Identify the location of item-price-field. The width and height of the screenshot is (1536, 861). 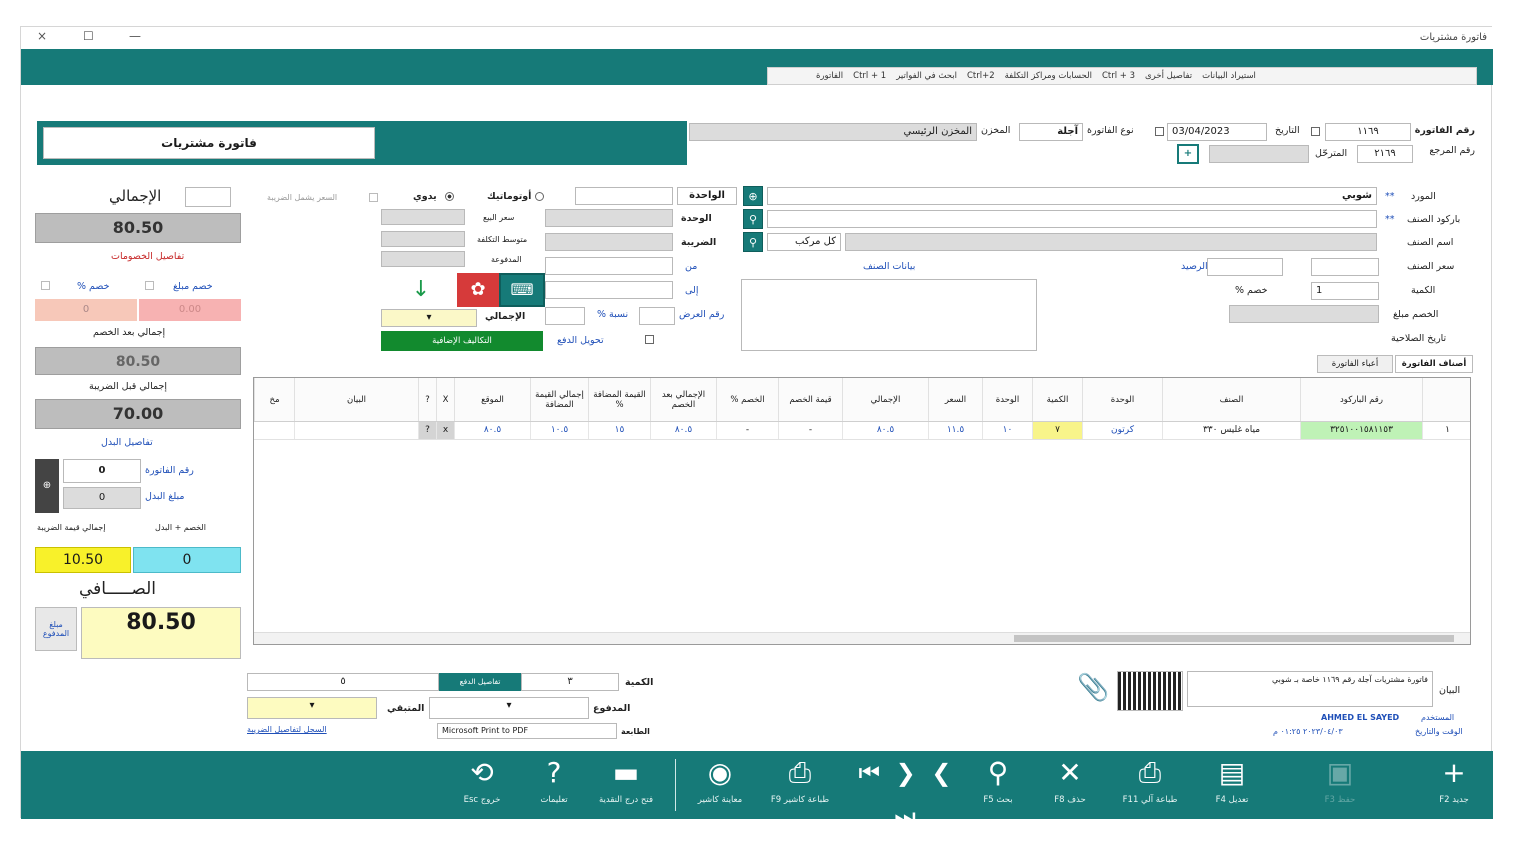
(1345, 267).